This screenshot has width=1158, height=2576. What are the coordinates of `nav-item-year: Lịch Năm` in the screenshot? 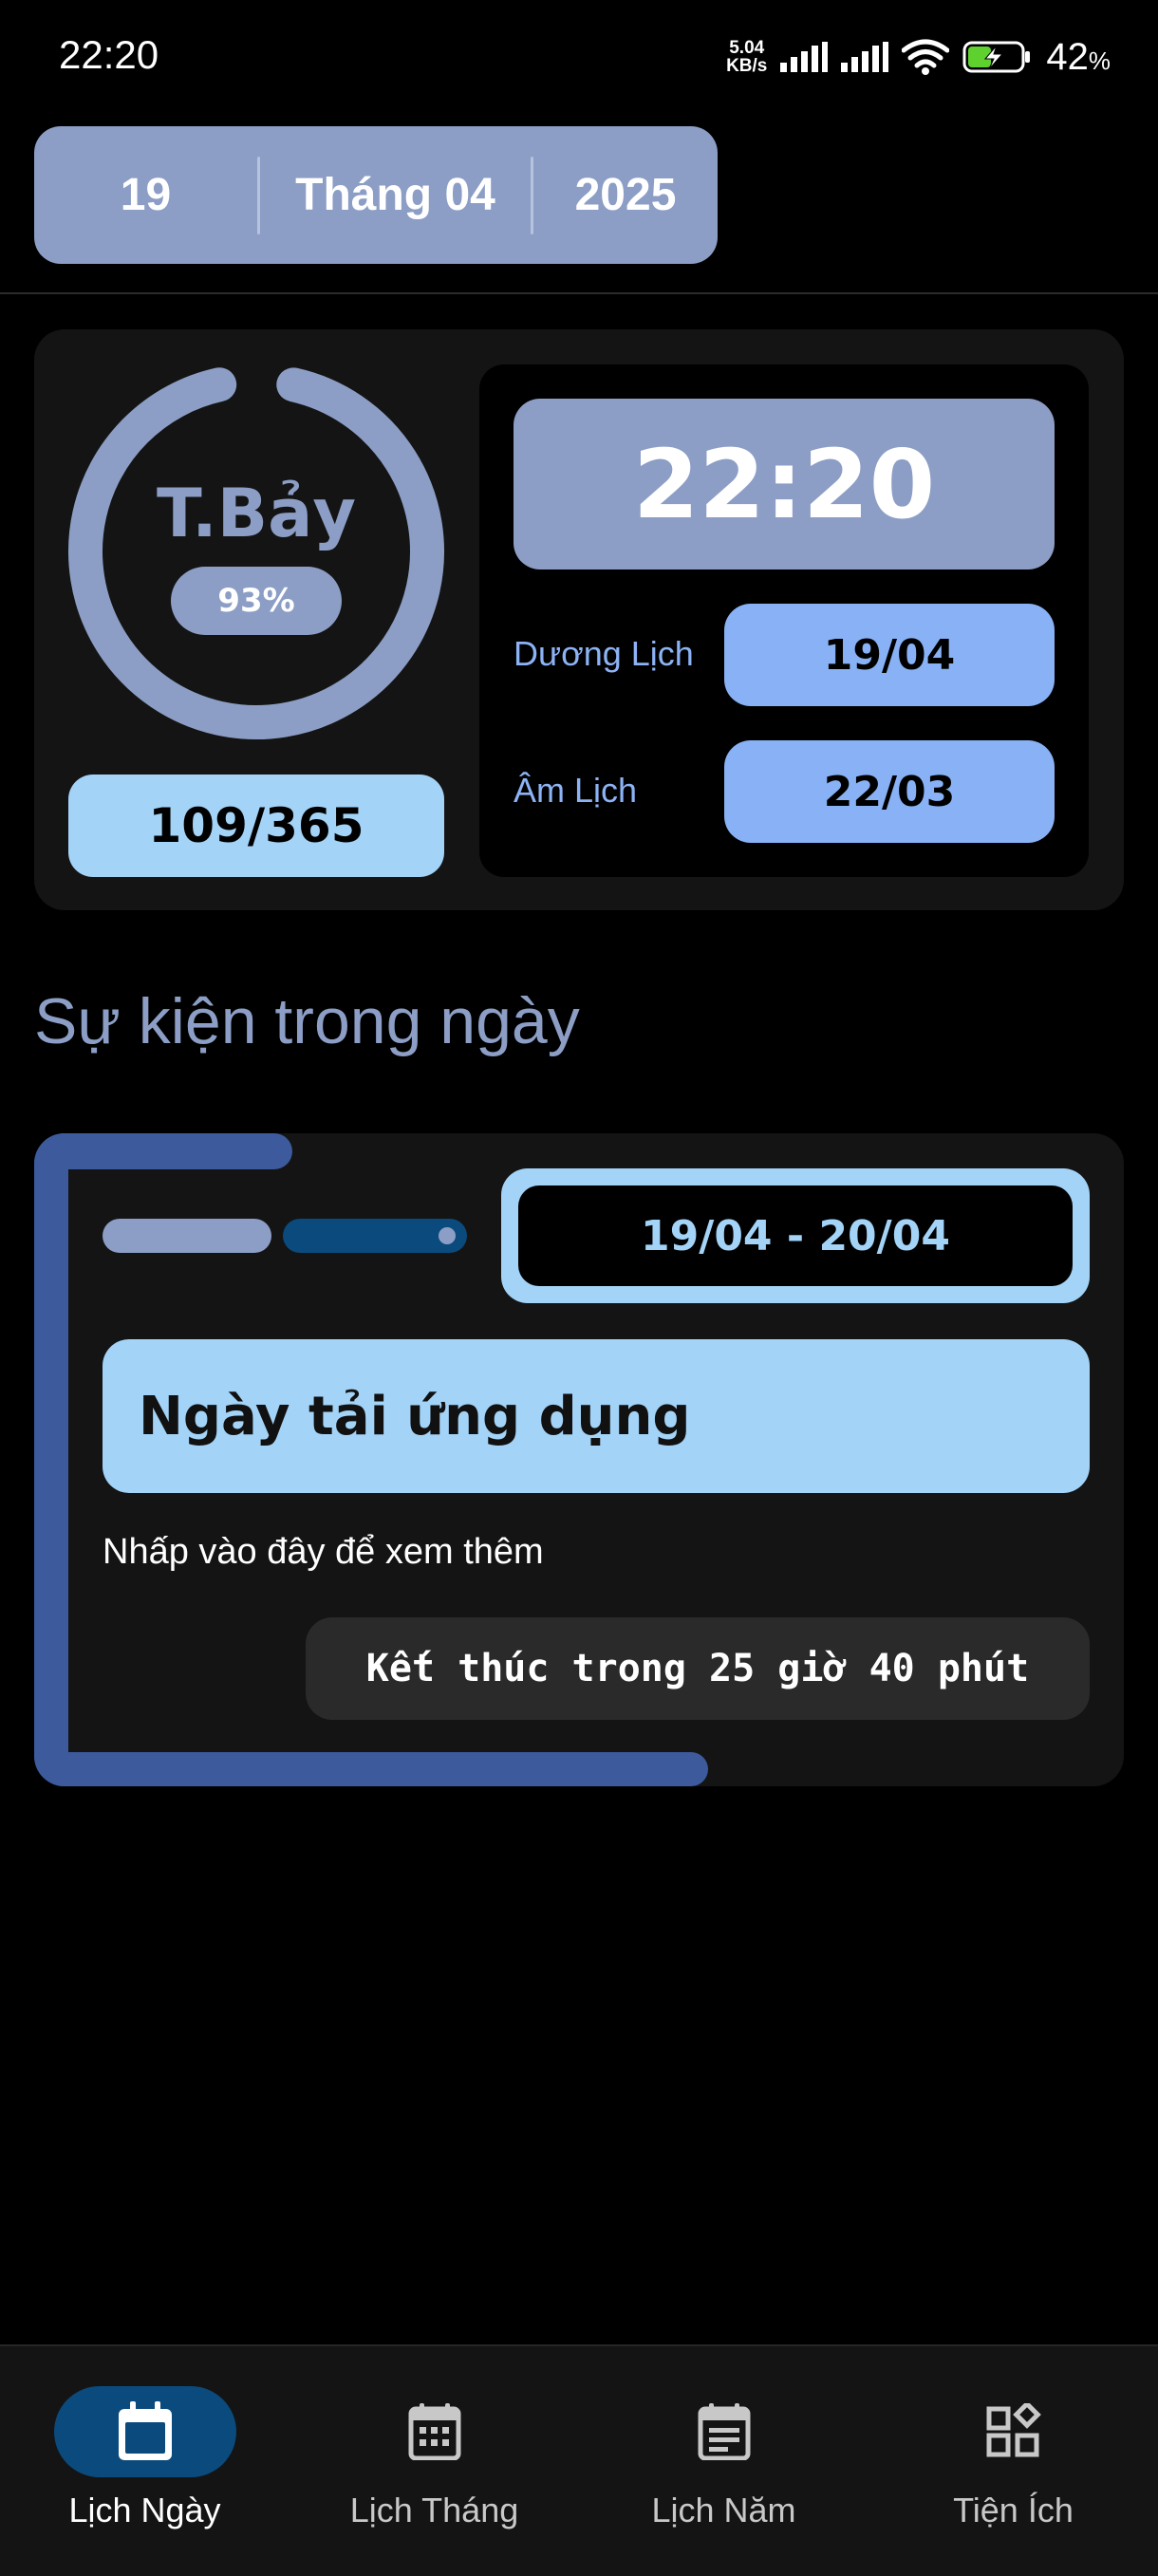 It's located at (723, 2467).